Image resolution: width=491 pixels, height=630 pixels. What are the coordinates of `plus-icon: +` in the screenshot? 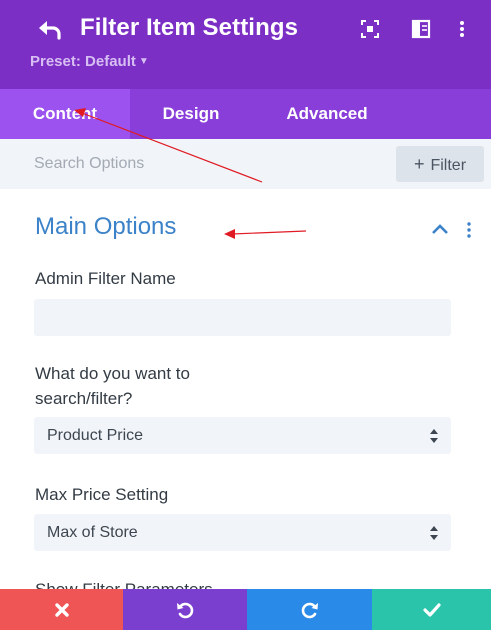 It's located at (419, 164).